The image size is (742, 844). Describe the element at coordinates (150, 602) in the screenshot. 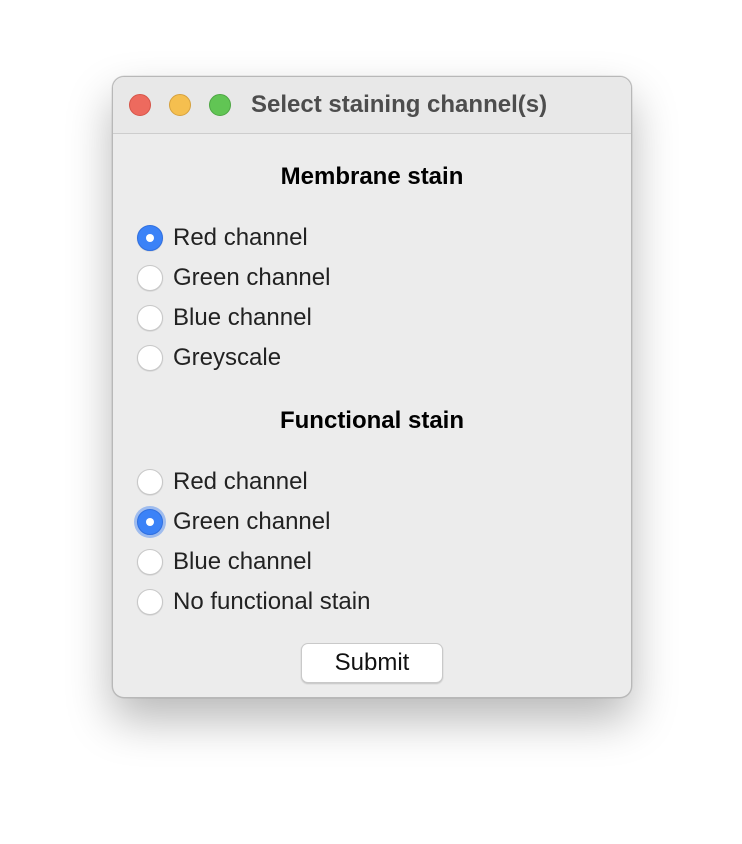

I see `functional-none-radio` at that location.